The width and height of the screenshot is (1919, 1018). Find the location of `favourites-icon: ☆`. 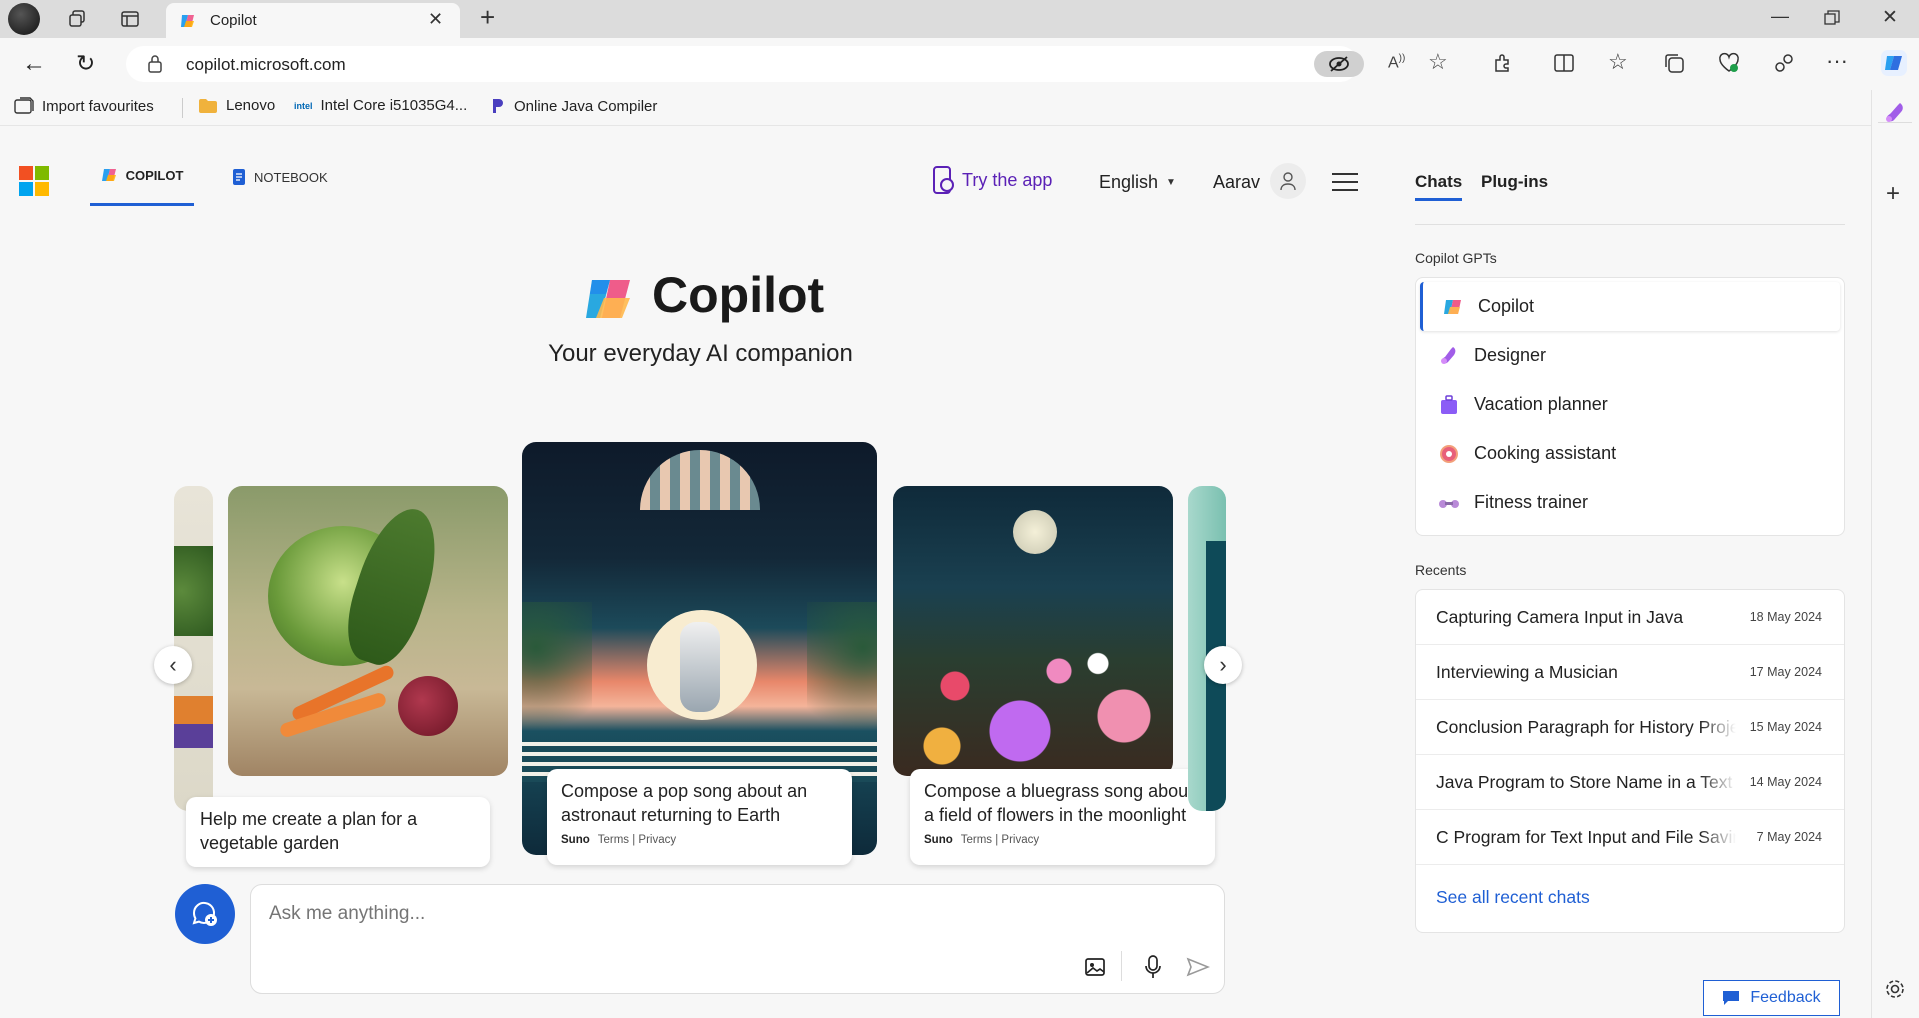

favourites-icon: ☆ is located at coordinates (1618, 62).